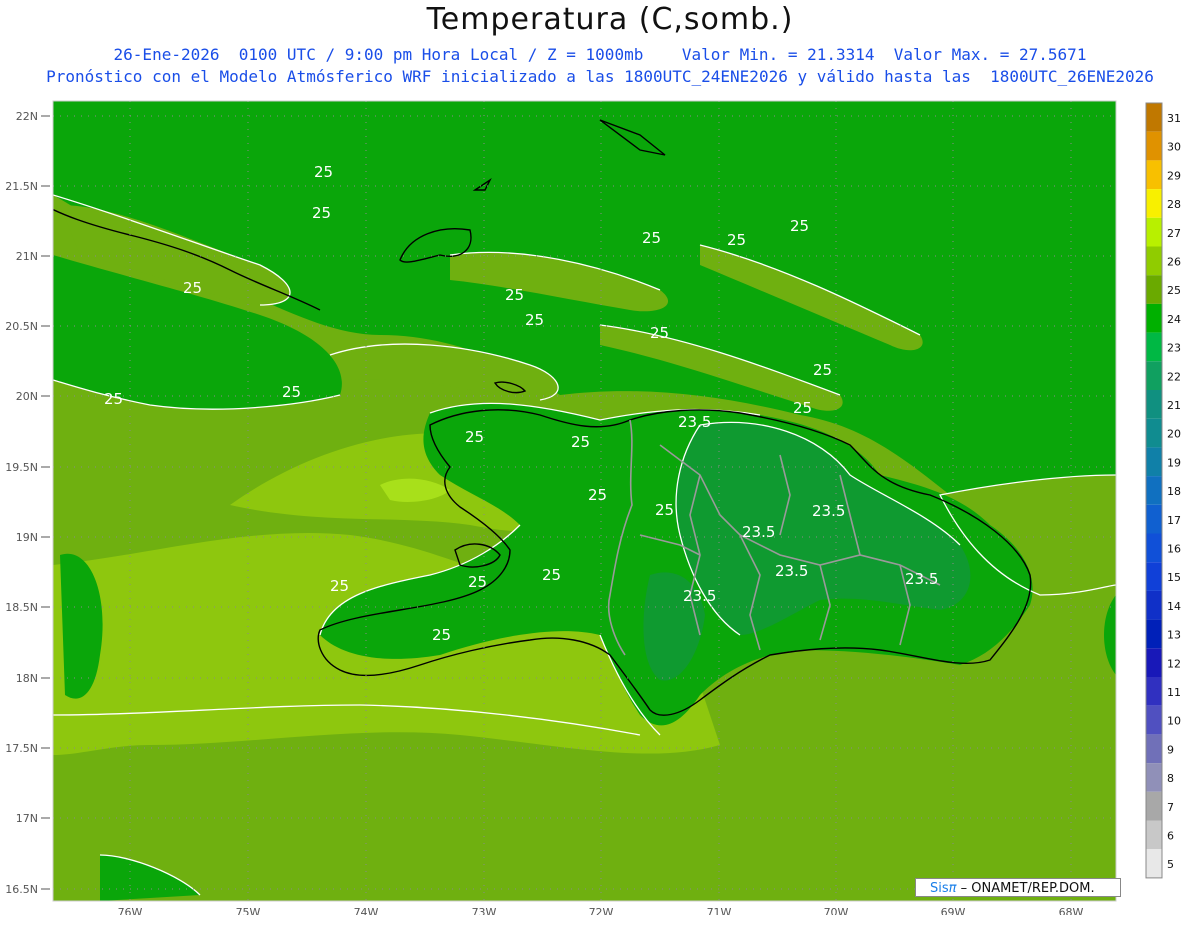 The height and width of the screenshot is (927, 1200). What do you see at coordinates (1174, 175) in the screenshot?
I see `color-scale-label: 29` at bounding box center [1174, 175].